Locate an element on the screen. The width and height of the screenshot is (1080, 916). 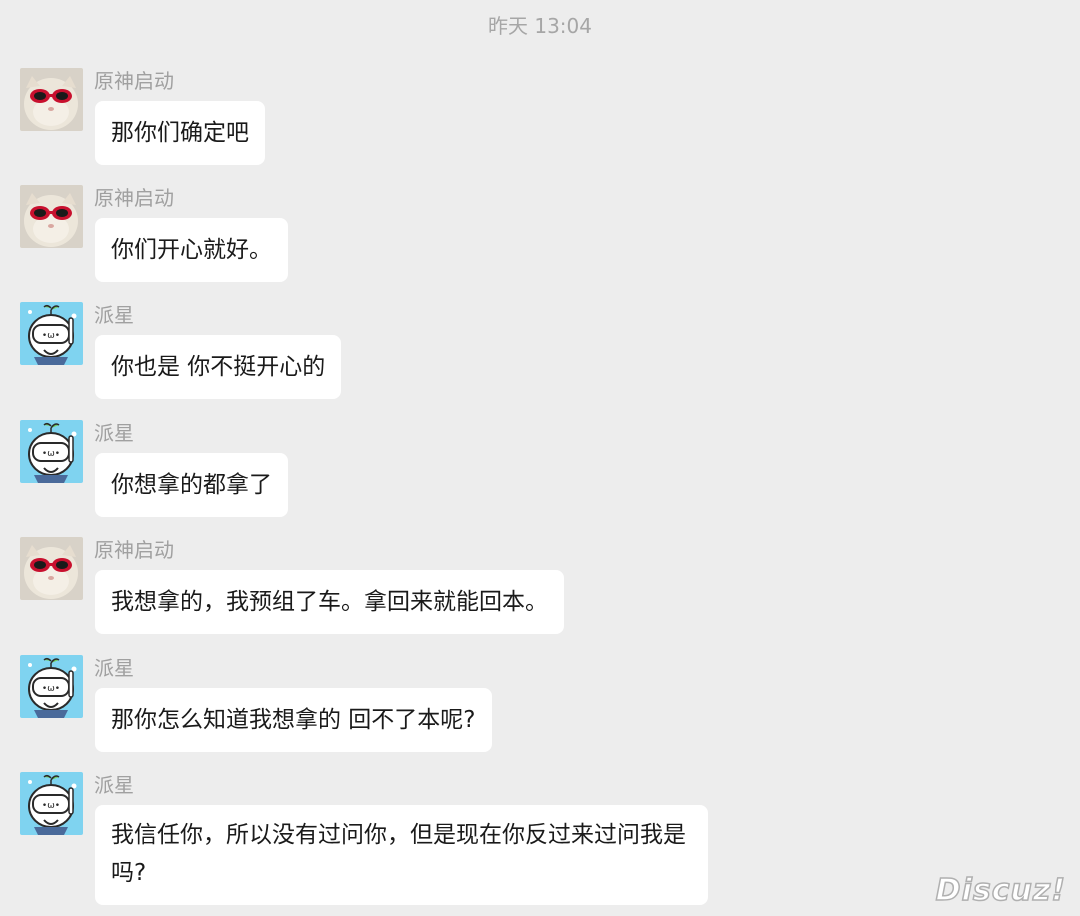
message-bubble: 那你怎么知道我想拿的 回不了本呢? is located at coordinates (293, 720).